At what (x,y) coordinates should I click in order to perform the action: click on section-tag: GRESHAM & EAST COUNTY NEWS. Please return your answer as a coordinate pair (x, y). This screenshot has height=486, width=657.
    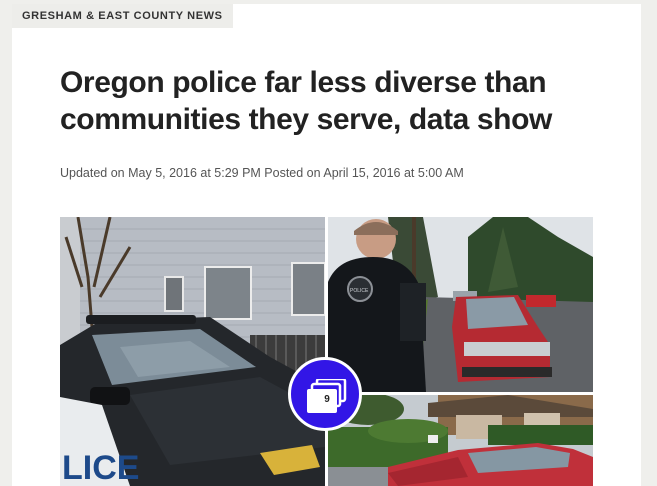
    Looking at the image, I should click on (122, 16).